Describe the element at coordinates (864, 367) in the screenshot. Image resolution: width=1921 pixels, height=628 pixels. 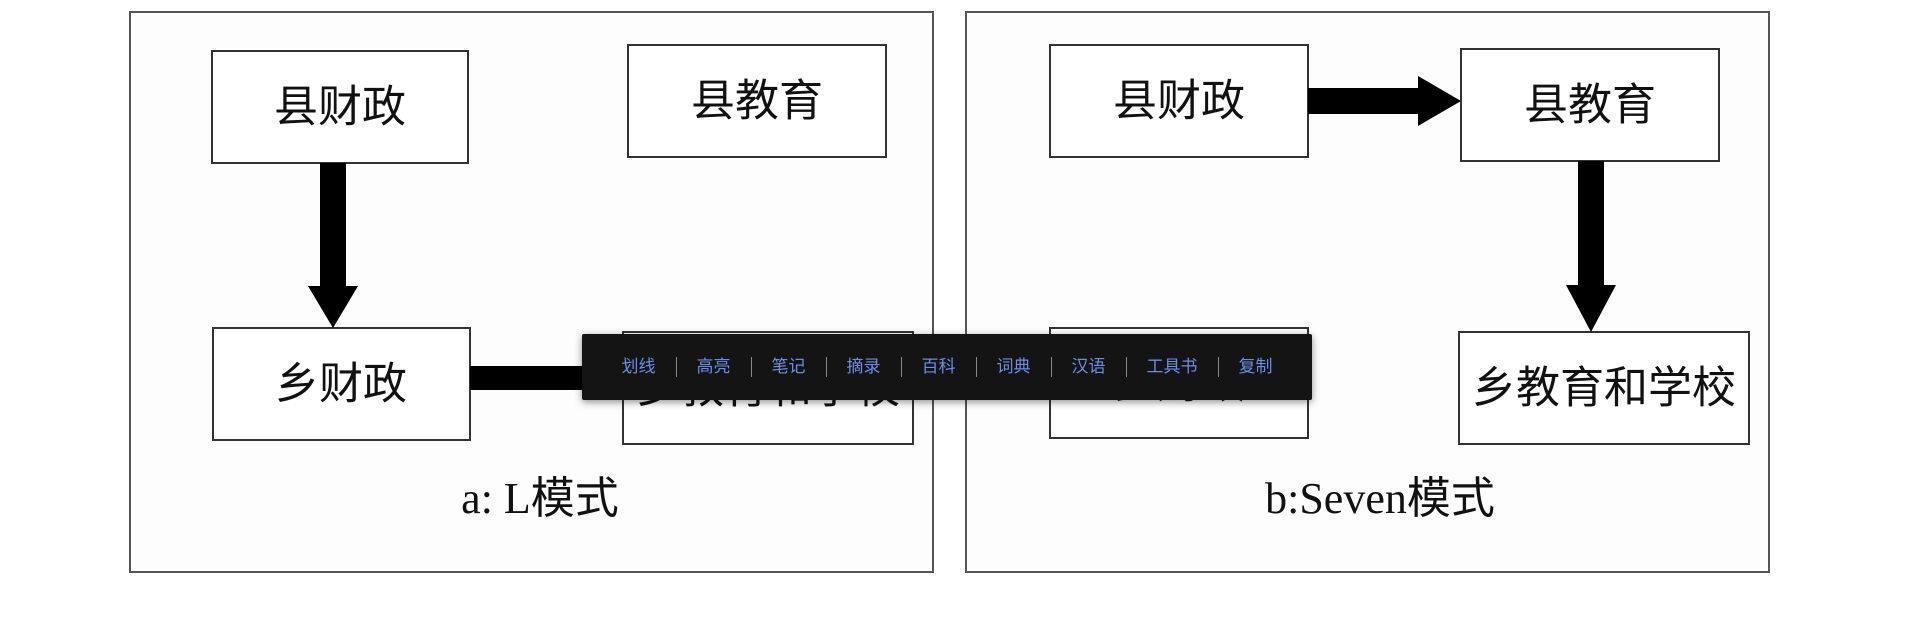
I see `toolbar-excerpt-button: 摘录` at that location.